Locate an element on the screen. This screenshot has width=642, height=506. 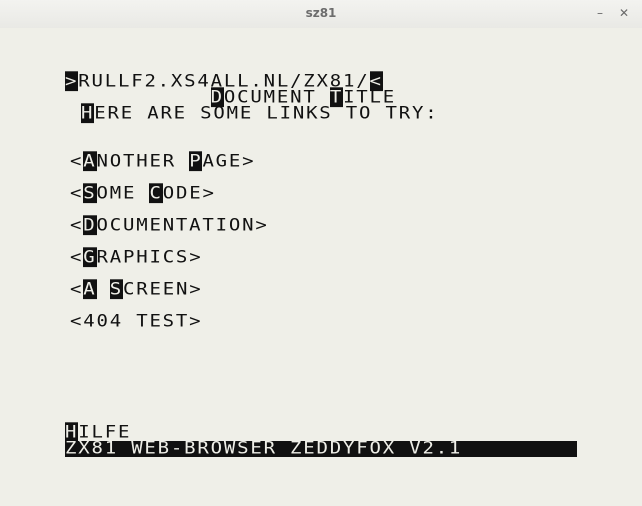
status-bar: ZX81 WEB-BROWSER ZEDDYFOX V2.1 is located at coordinates (321, 448).